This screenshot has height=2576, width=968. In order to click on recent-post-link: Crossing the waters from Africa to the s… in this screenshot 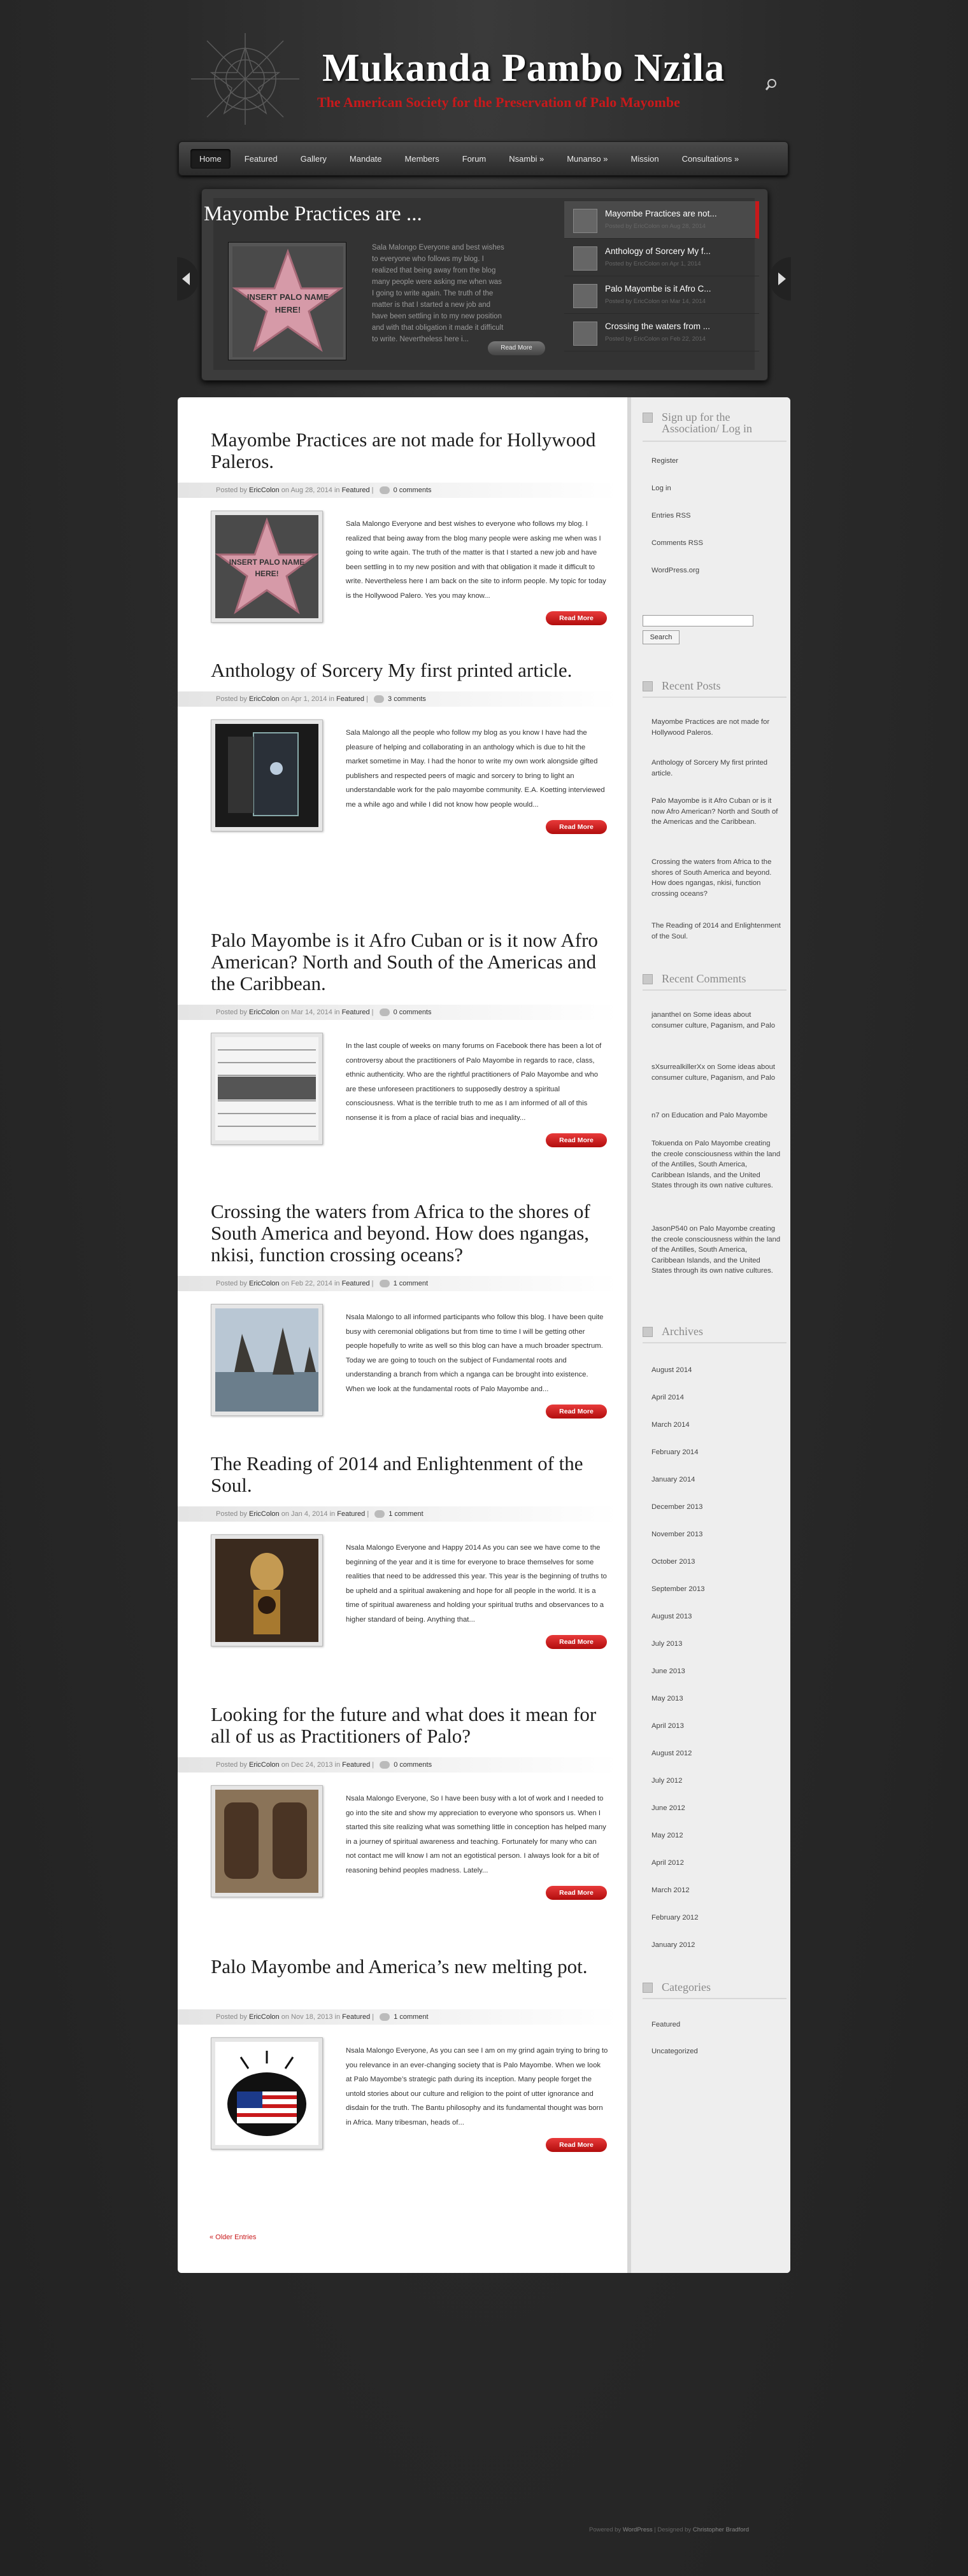, I will do `click(716, 878)`.